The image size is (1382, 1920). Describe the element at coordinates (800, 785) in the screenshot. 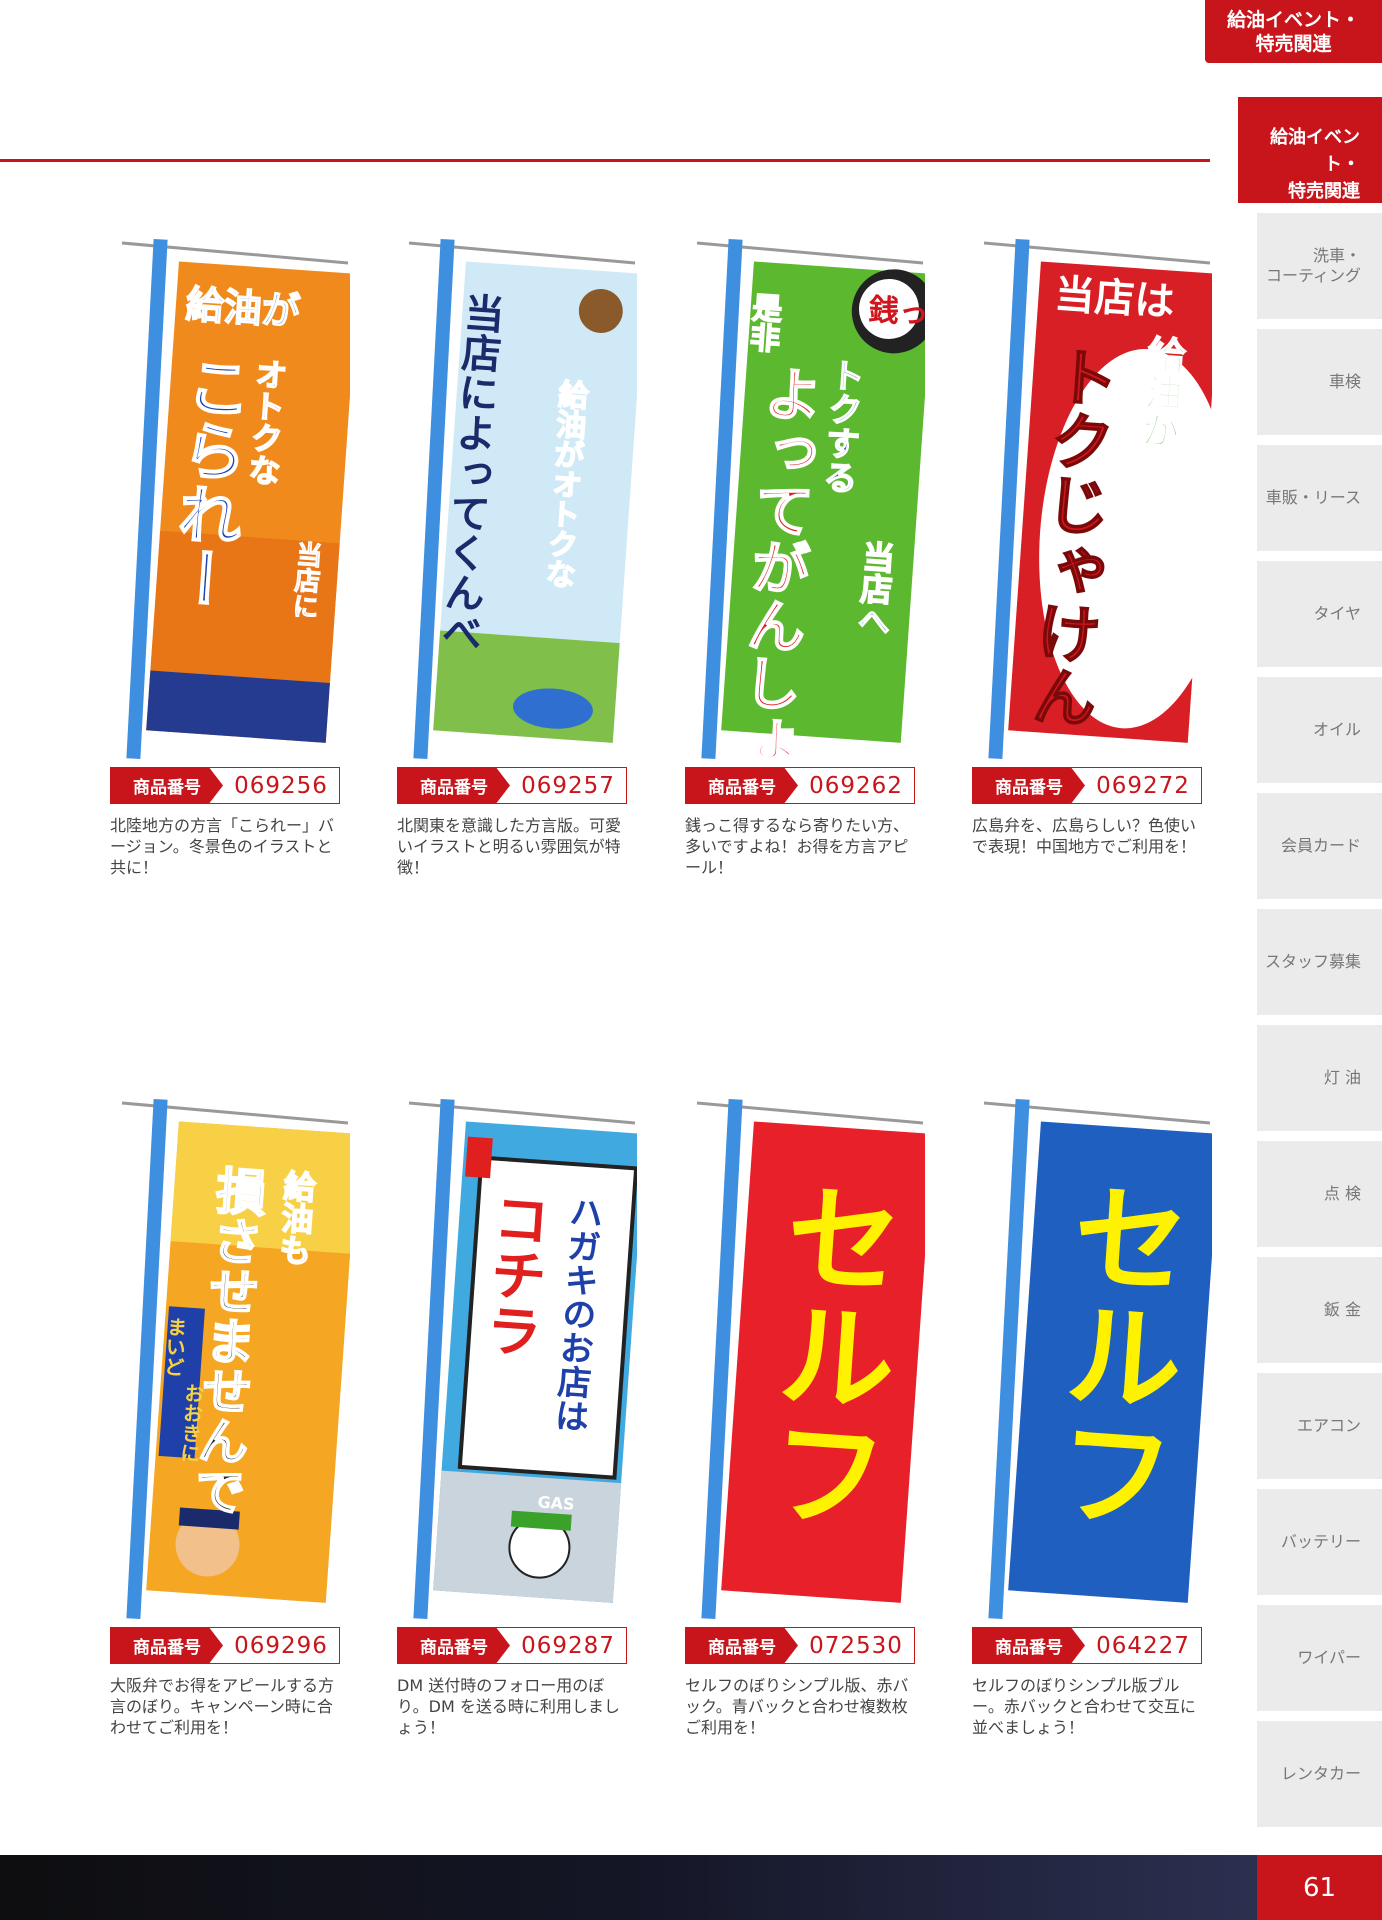

I see `product-code-row: 商品番号 069262` at that location.